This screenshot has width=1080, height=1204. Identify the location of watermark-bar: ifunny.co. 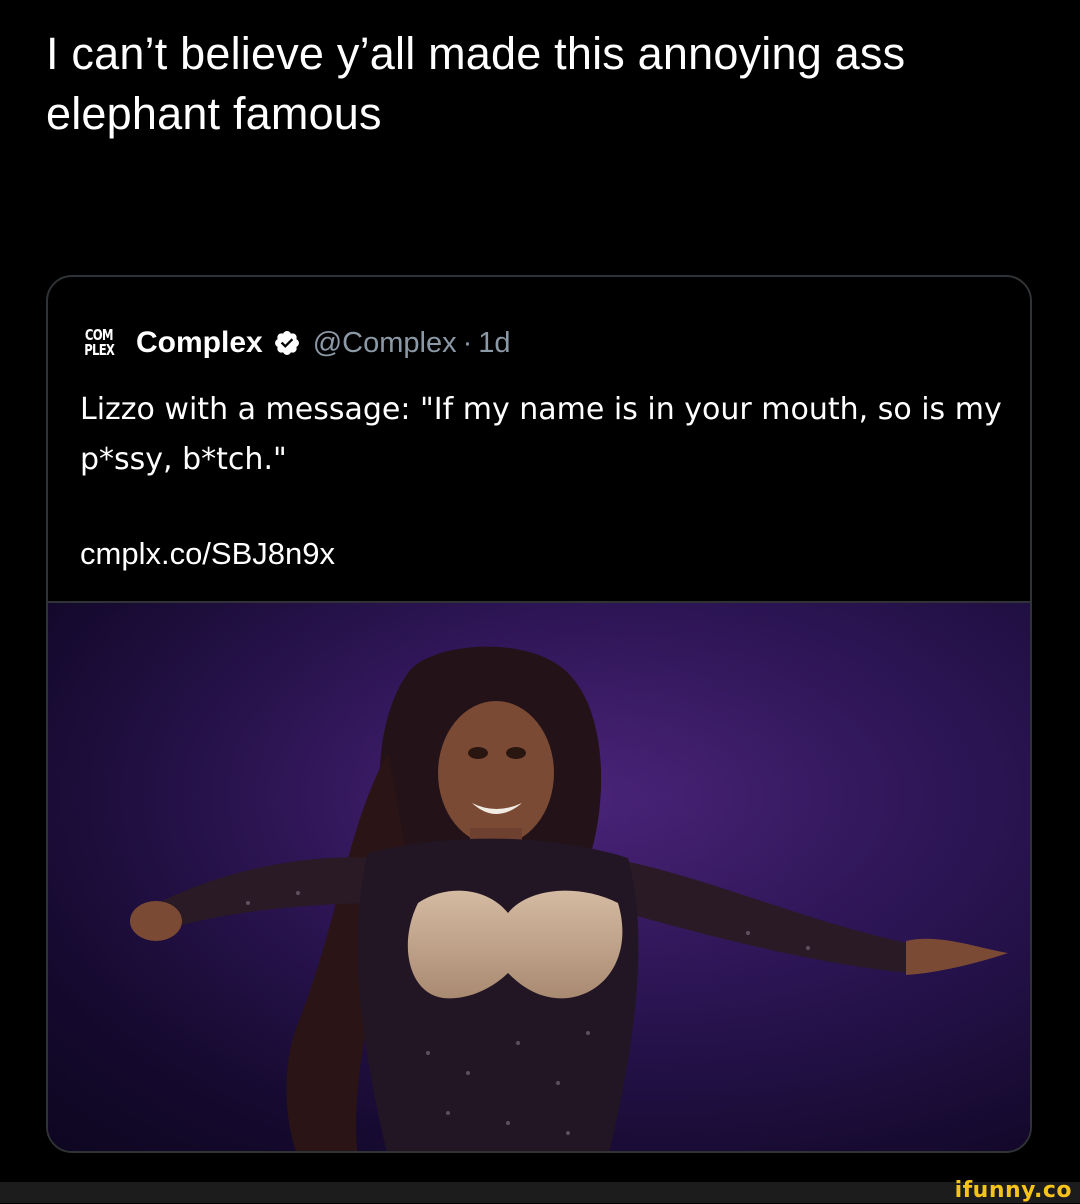
(540, 1190).